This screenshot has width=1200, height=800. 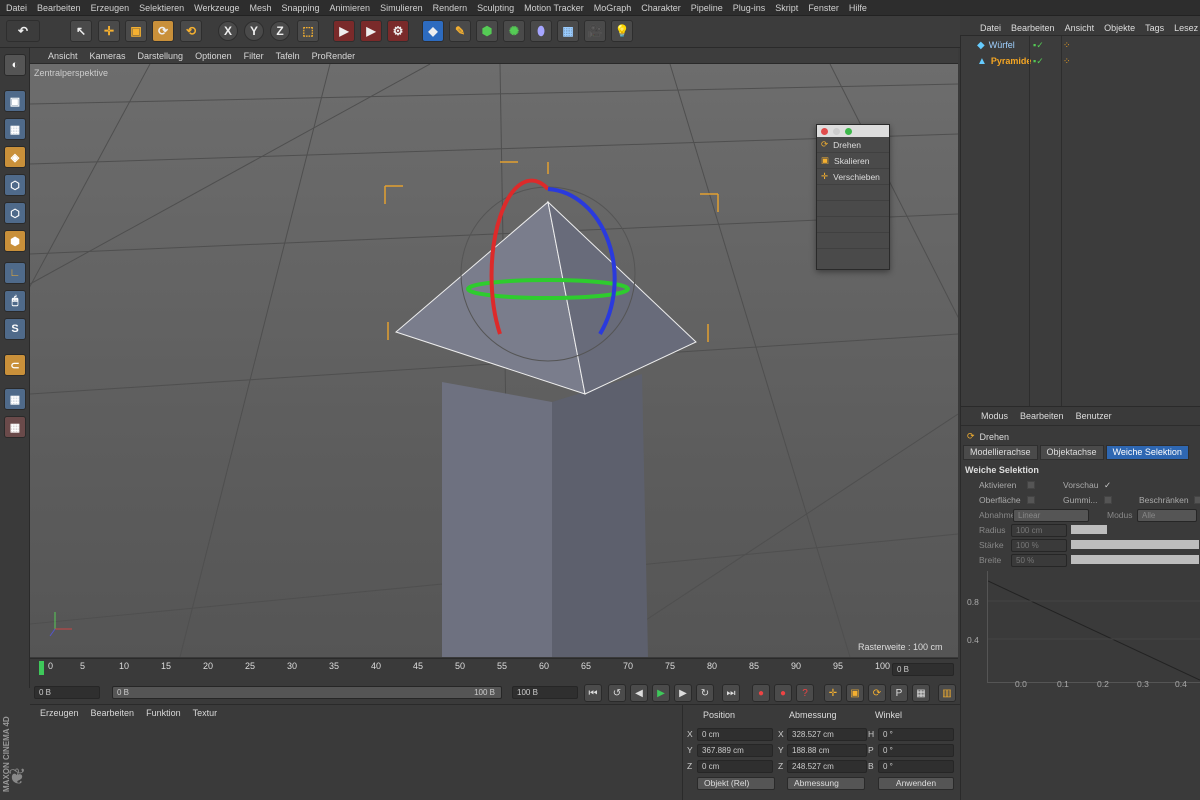 I want to click on staerke-slider, so click(x=1135, y=544).